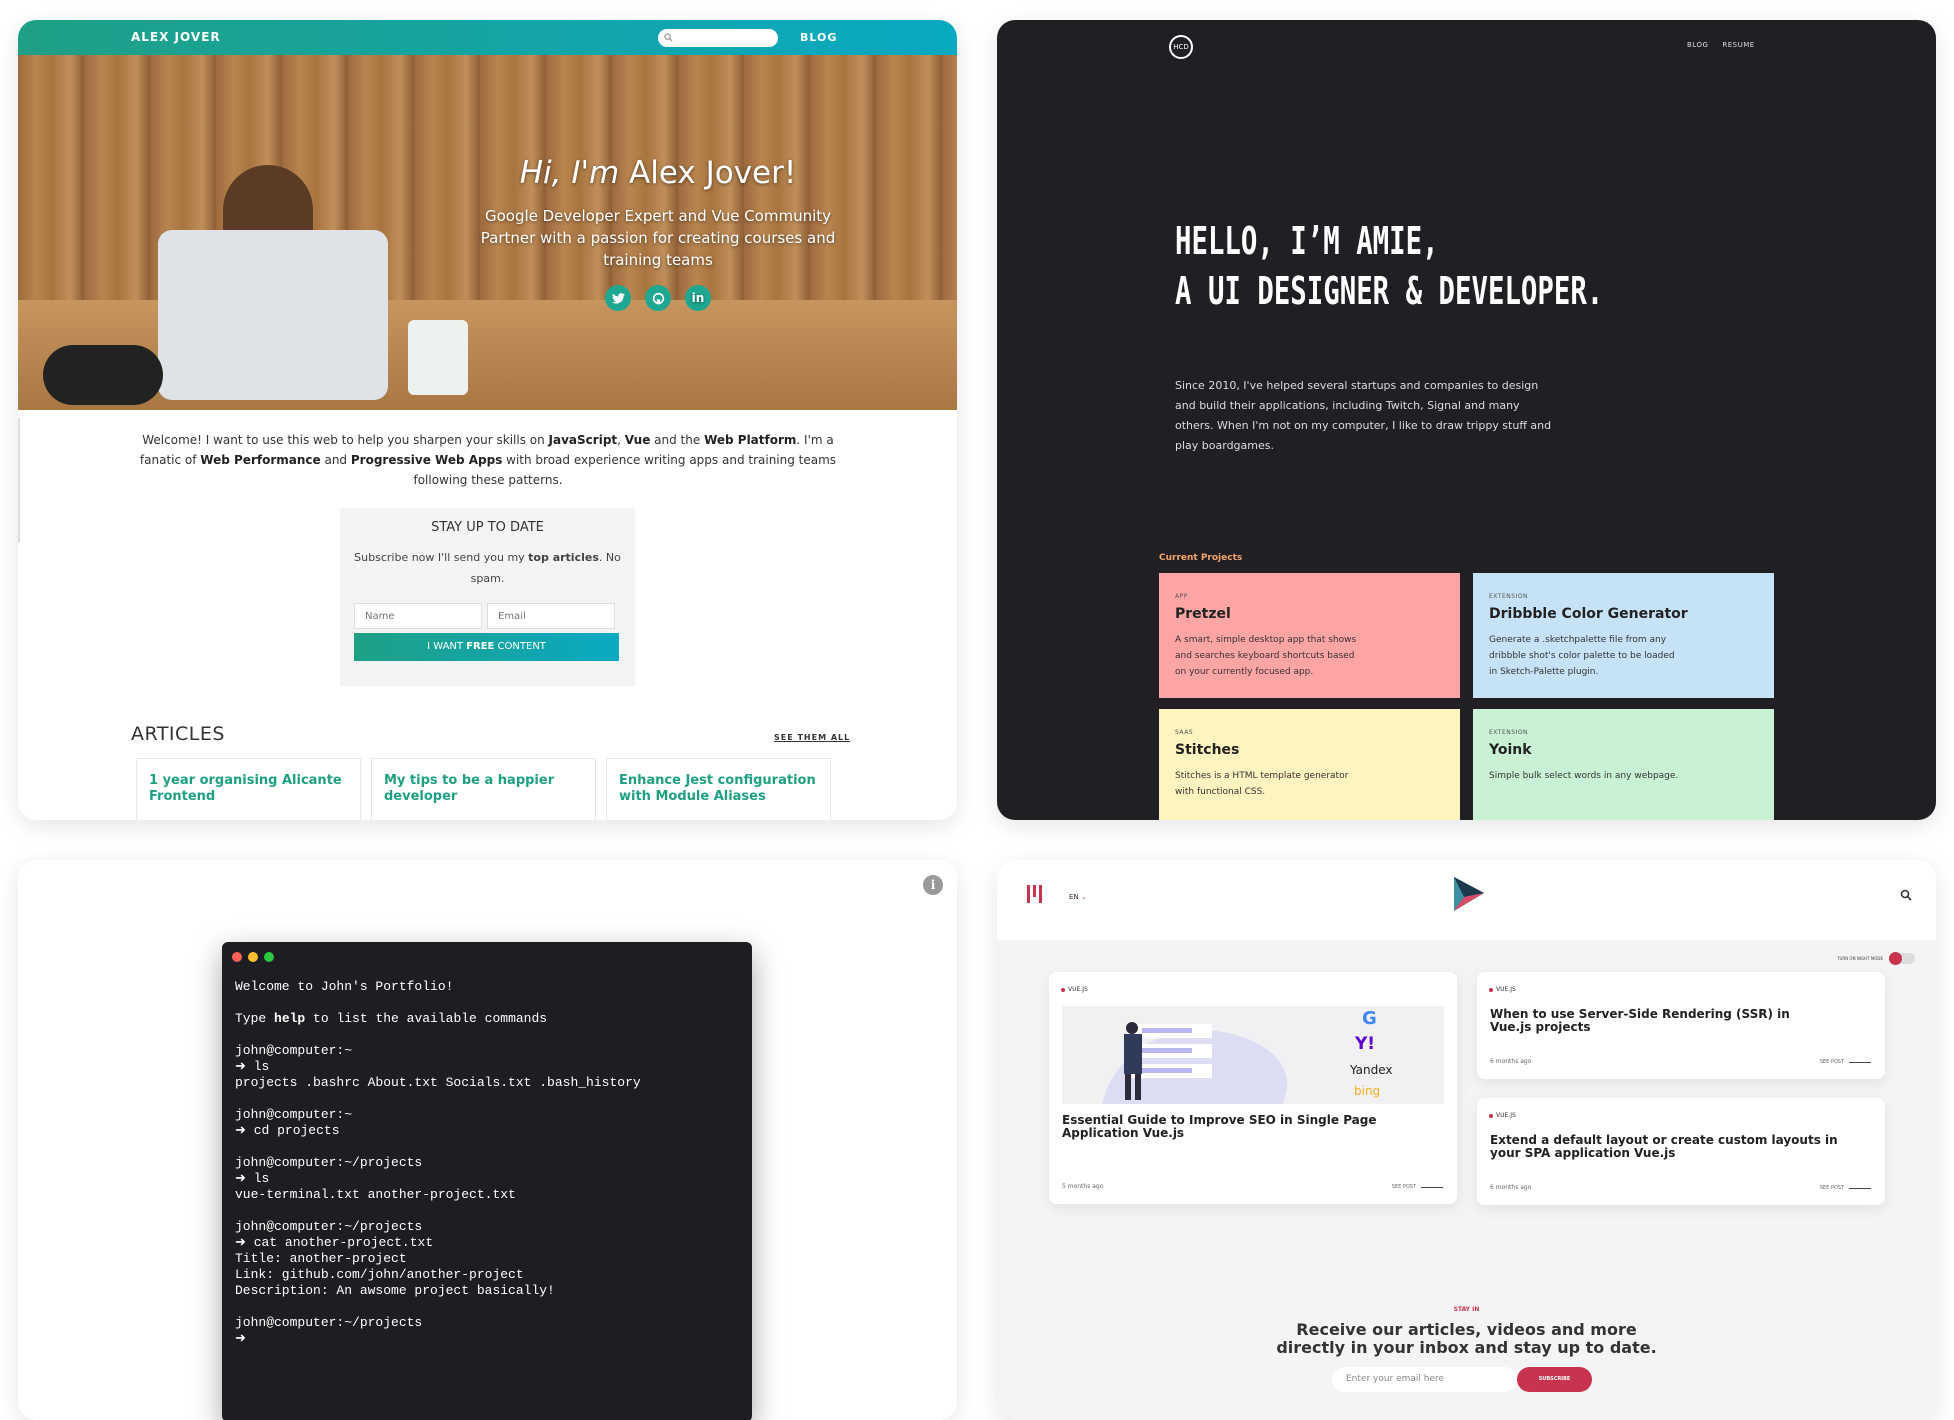 This screenshot has height=1420, width=1954. Describe the element at coordinates (426, 460) in the screenshot. I see `welcome-bold: Progressive Web Apps` at that location.